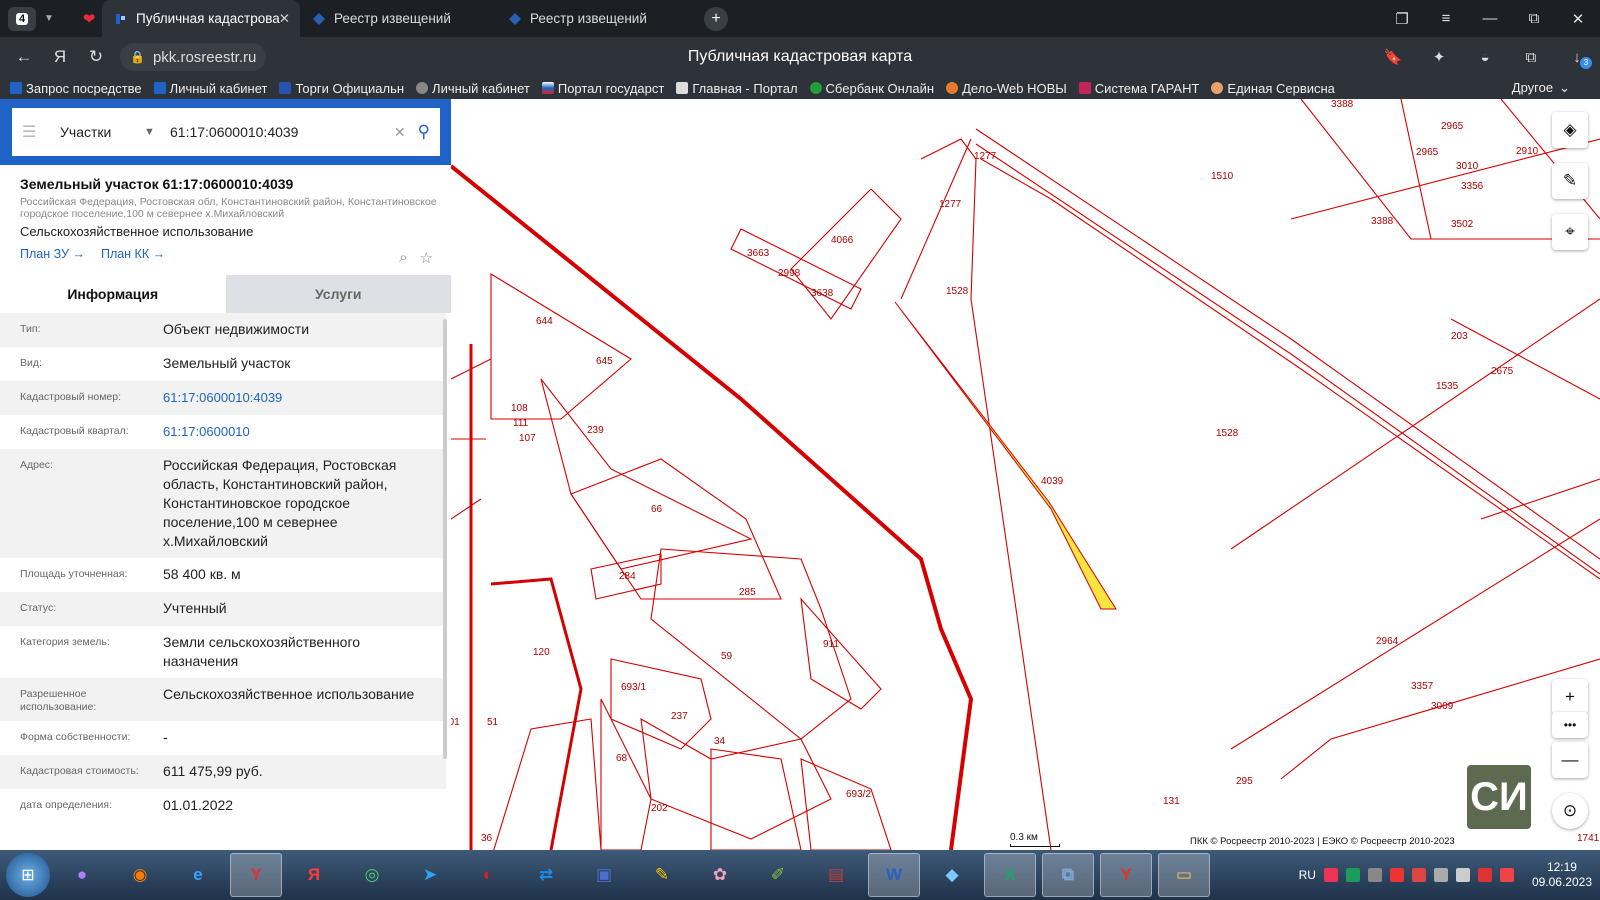 Image resolution: width=1600 pixels, height=900 pixels. Describe the element at coordinates (1577, 59) in the screenshot. I see `downloads-icon: ↓ 3` at that location.